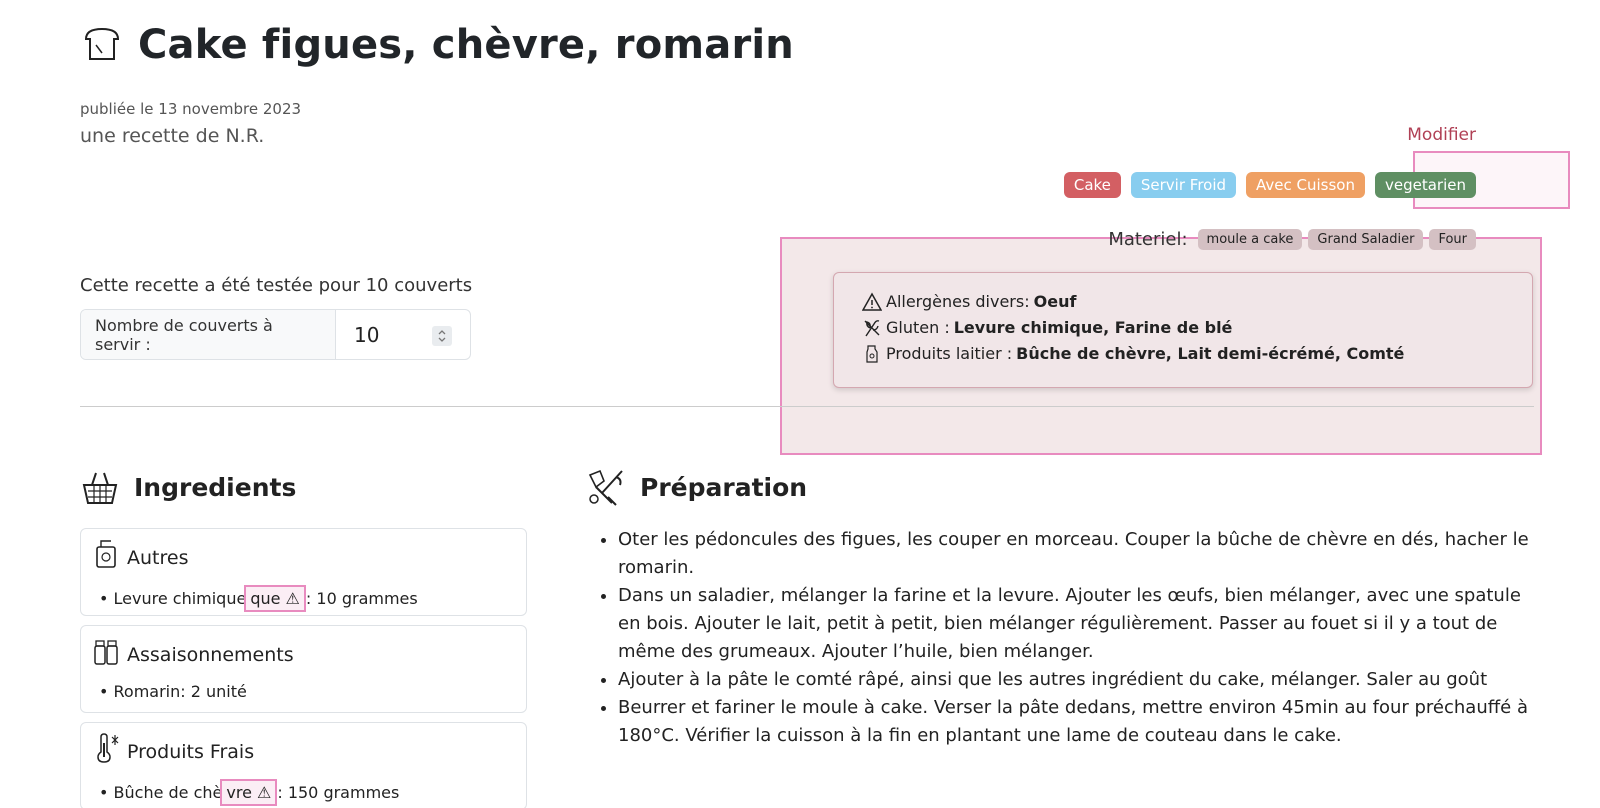 Image resolution: width=1600 pixels, height=808 pixels. I want to click on jar-icon, so click(106, 554).